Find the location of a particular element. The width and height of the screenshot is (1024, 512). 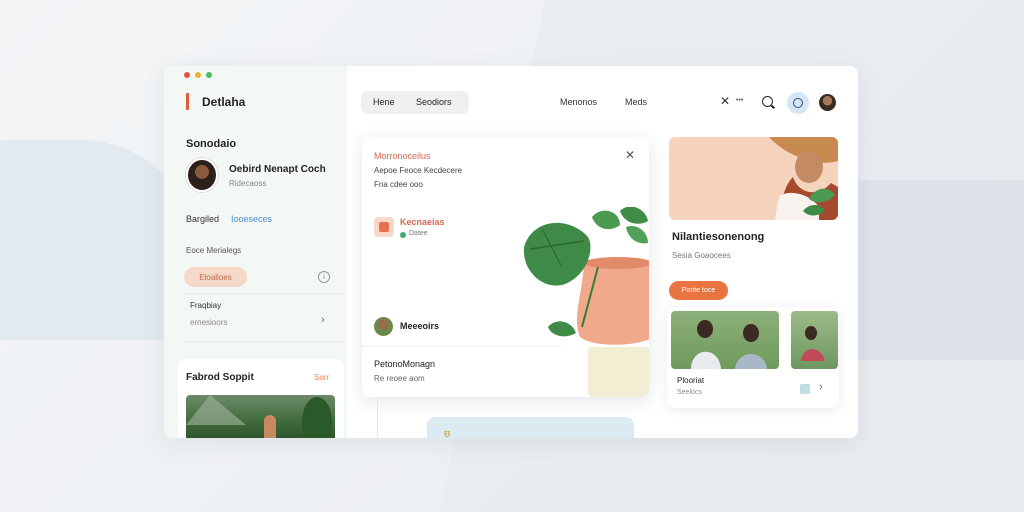

more-icon: ••• is located at coordinates (739, 100).